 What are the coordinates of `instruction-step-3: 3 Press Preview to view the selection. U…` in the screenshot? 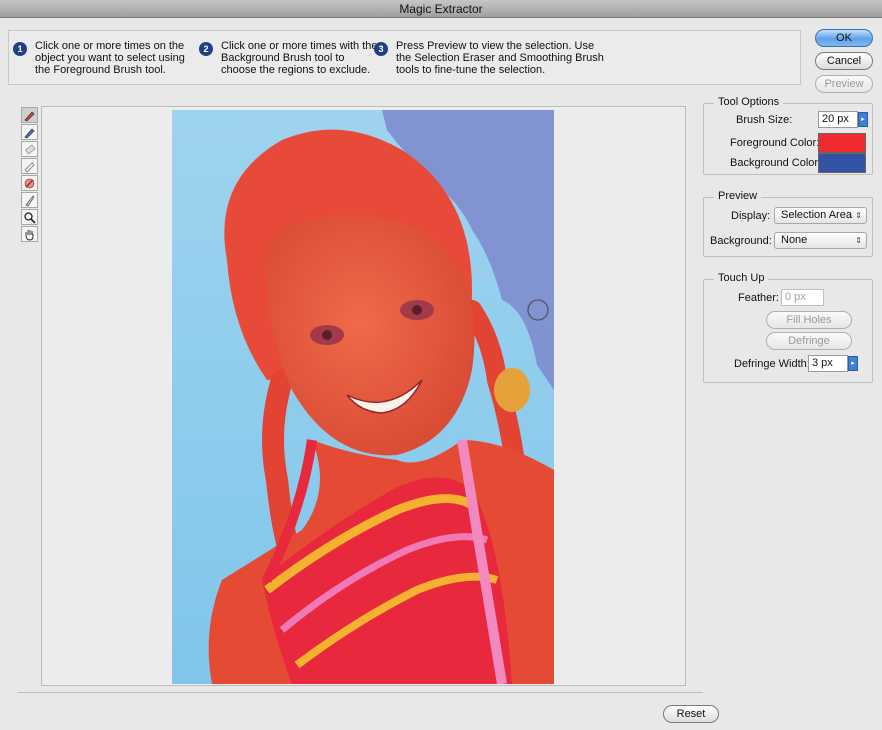 It's located at (489, 58).